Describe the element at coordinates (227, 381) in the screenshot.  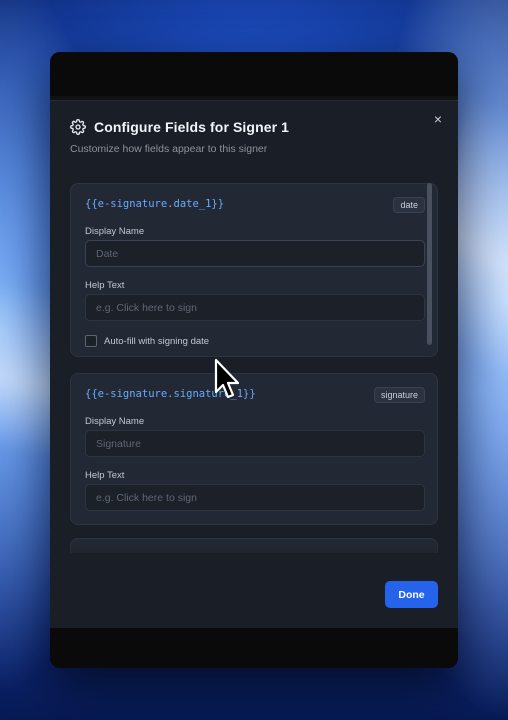
I see `mouse-cursor-icon` at that location.